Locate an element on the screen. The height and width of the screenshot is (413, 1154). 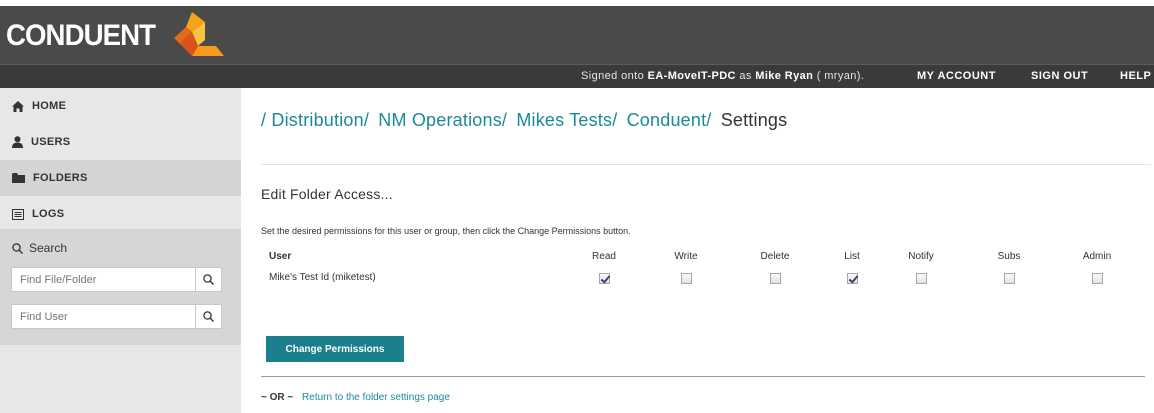
column-header-user: User is located at coordinates (280, 256).